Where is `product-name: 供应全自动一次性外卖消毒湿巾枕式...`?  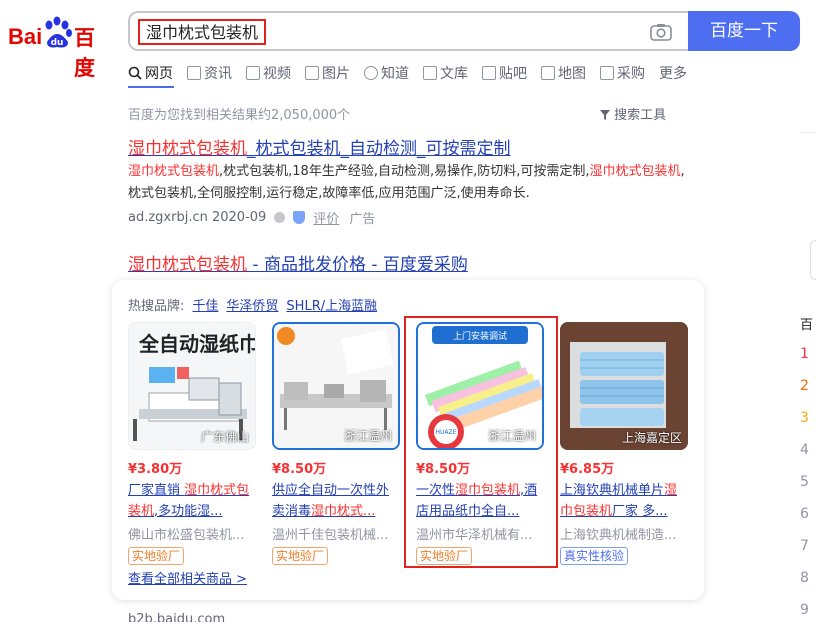 product-name: 供应全自动一次性外卖消毒湿巾枕式... is located at coordinates (336, 501).